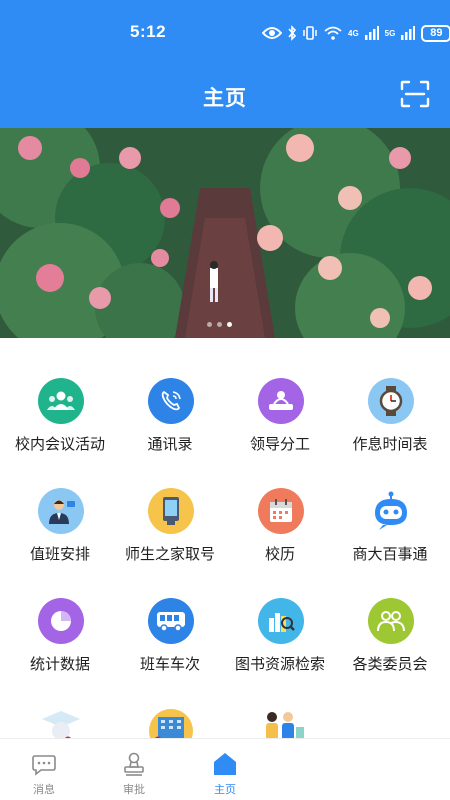  Describe the element at coordinates (390, 554) in the screenshot. I see `app-label: 商大百事通` at that location.